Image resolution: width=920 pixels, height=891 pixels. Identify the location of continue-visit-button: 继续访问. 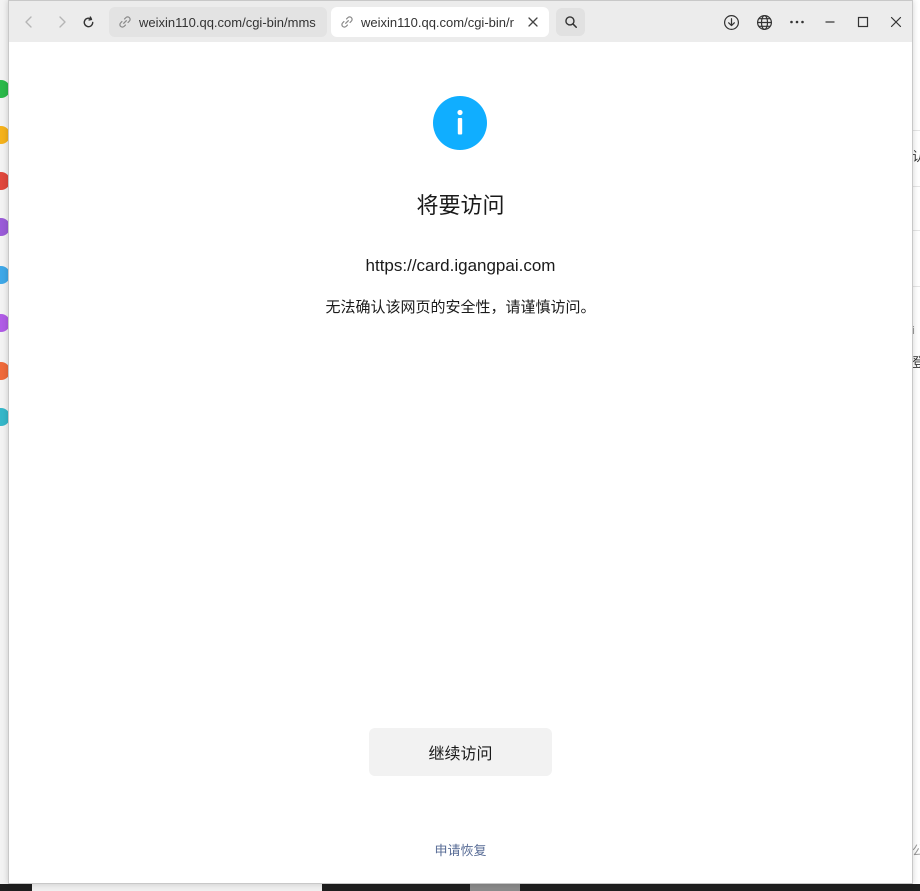
(460, 752).